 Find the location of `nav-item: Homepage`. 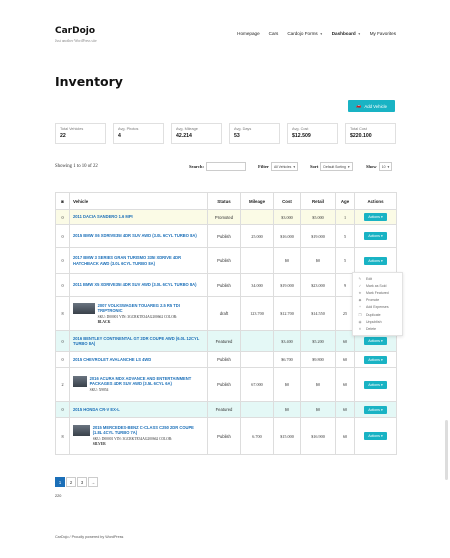

nav-item: Homepage is located at coordinates (248, 33).